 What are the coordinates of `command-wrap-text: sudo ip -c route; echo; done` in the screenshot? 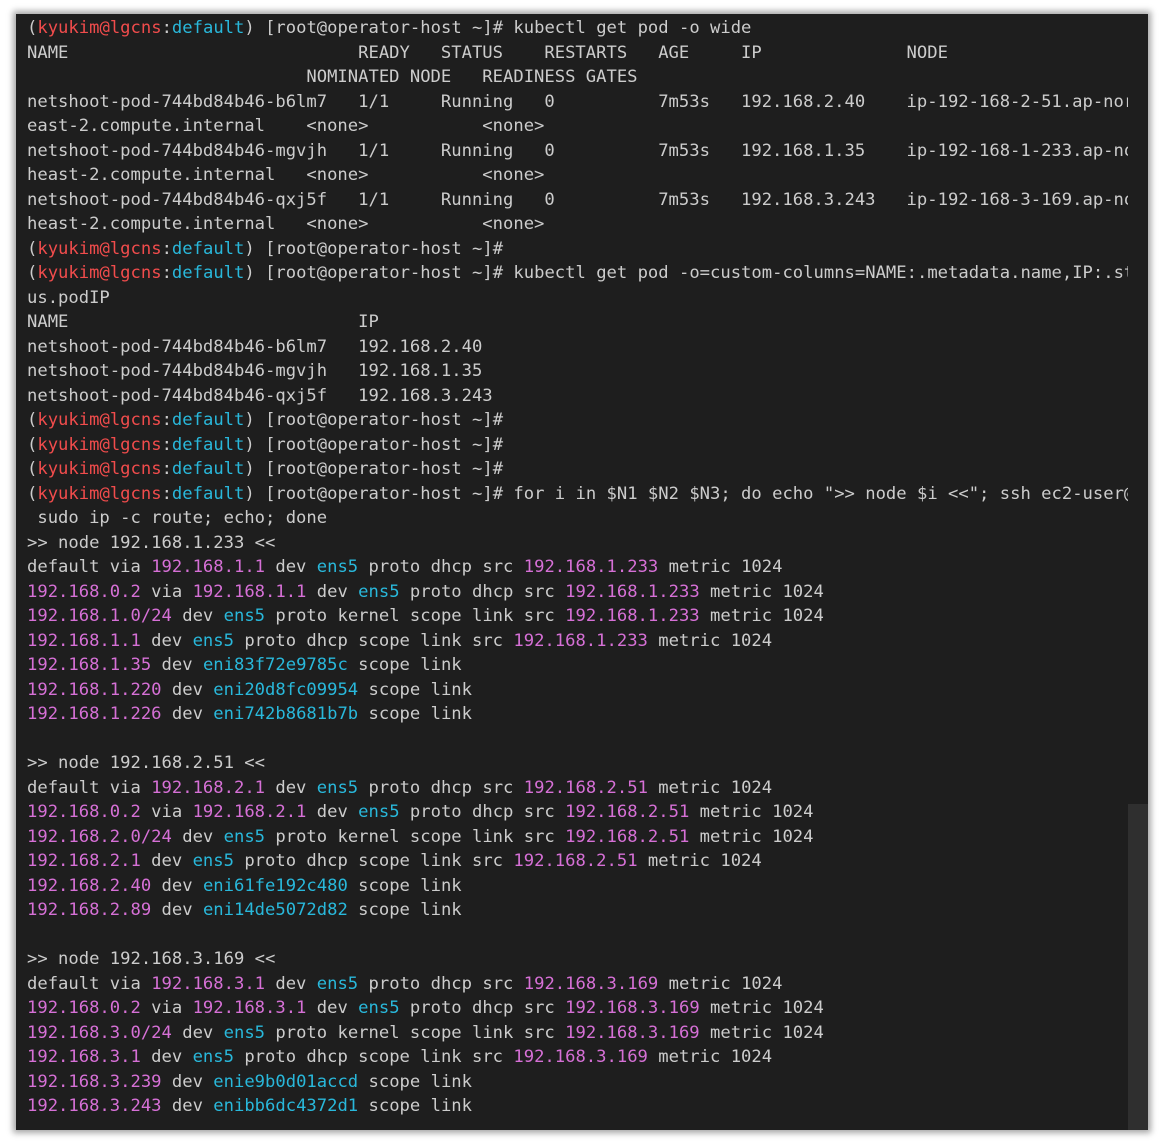 It's located at (177, 518).